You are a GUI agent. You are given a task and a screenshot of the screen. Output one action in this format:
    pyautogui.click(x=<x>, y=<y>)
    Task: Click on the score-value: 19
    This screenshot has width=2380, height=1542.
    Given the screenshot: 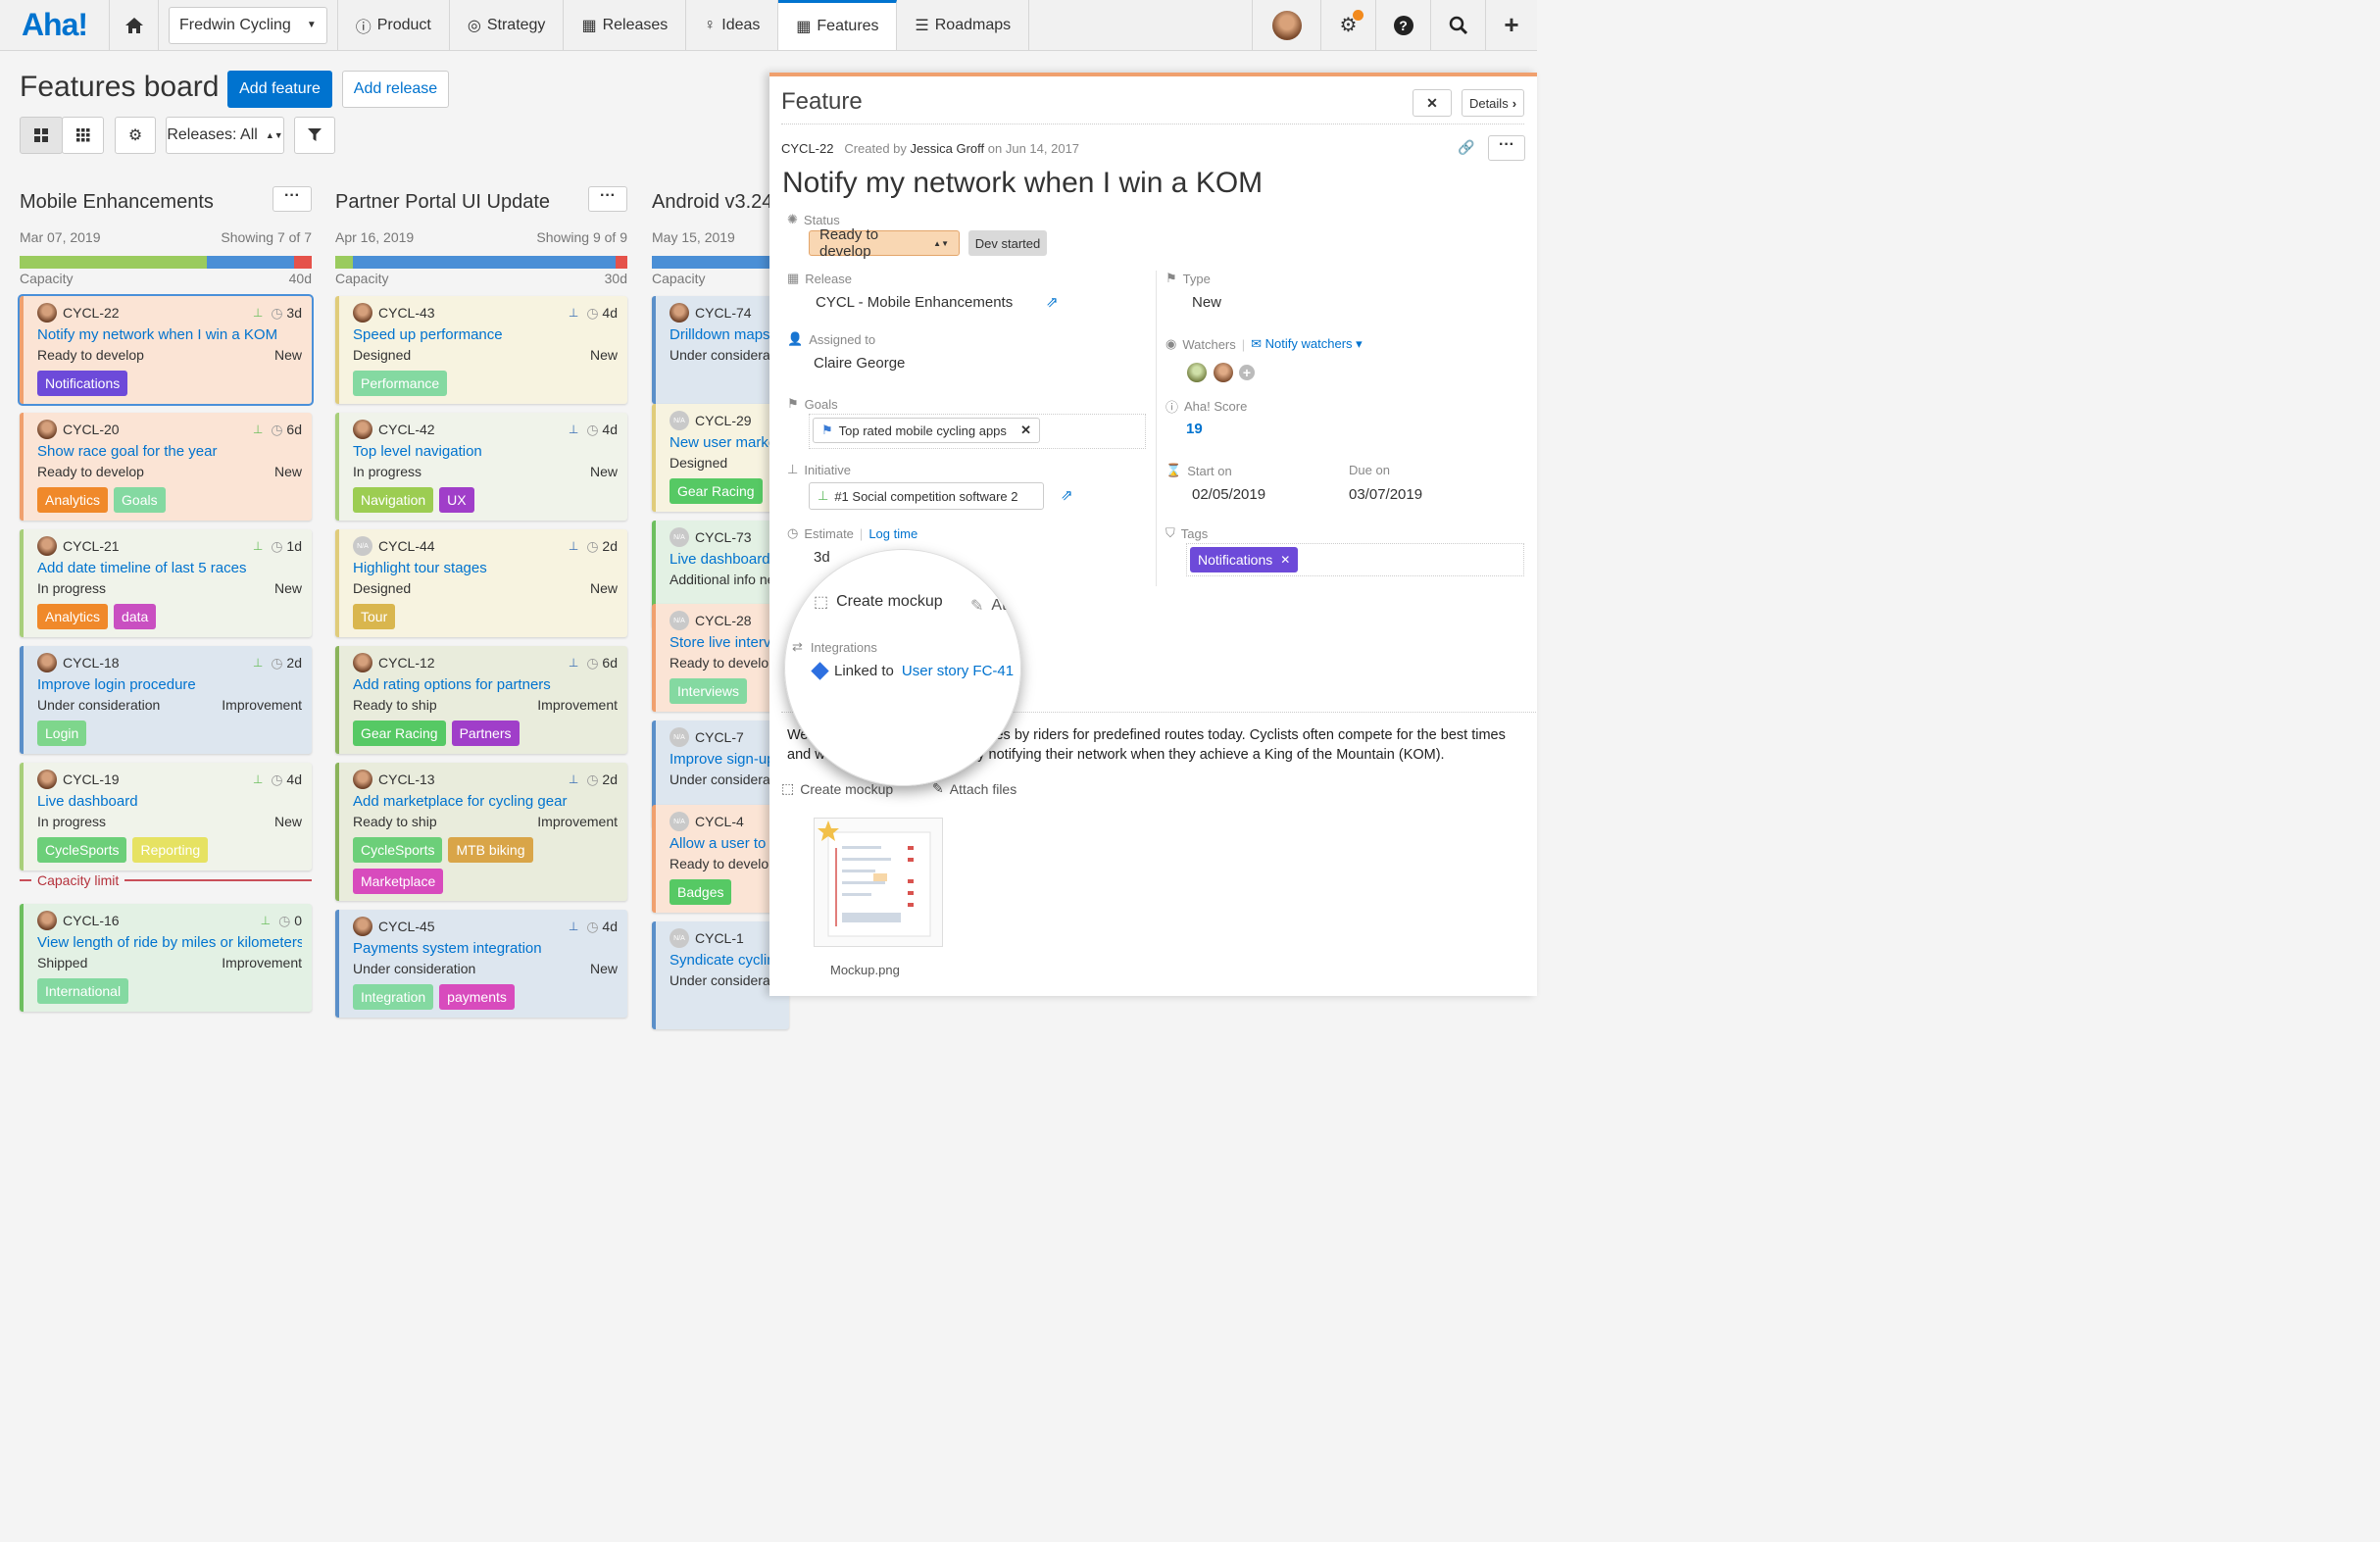 What is the action you would take?
    pyautogui.click(x=1194, y=429)
    